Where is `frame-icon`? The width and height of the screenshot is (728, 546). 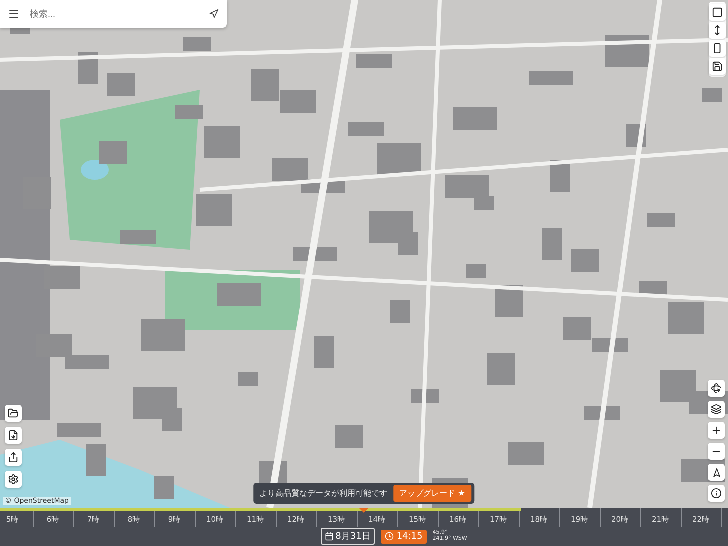 frame-icon is located at coordinates (717, 12).